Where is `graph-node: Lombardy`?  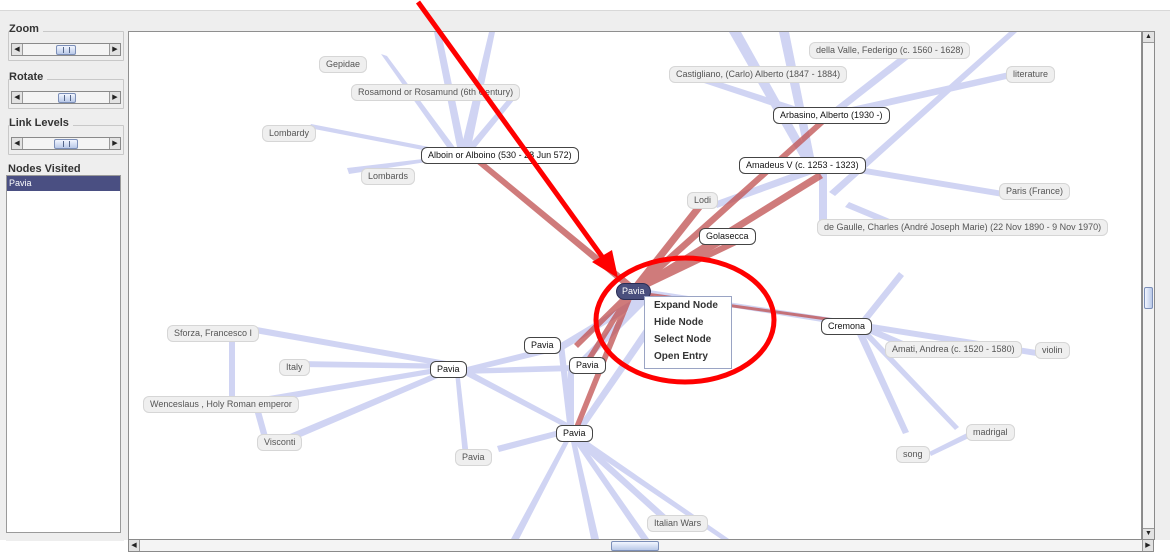
graph-node: Lombardy is located at coordinates (289, 133).